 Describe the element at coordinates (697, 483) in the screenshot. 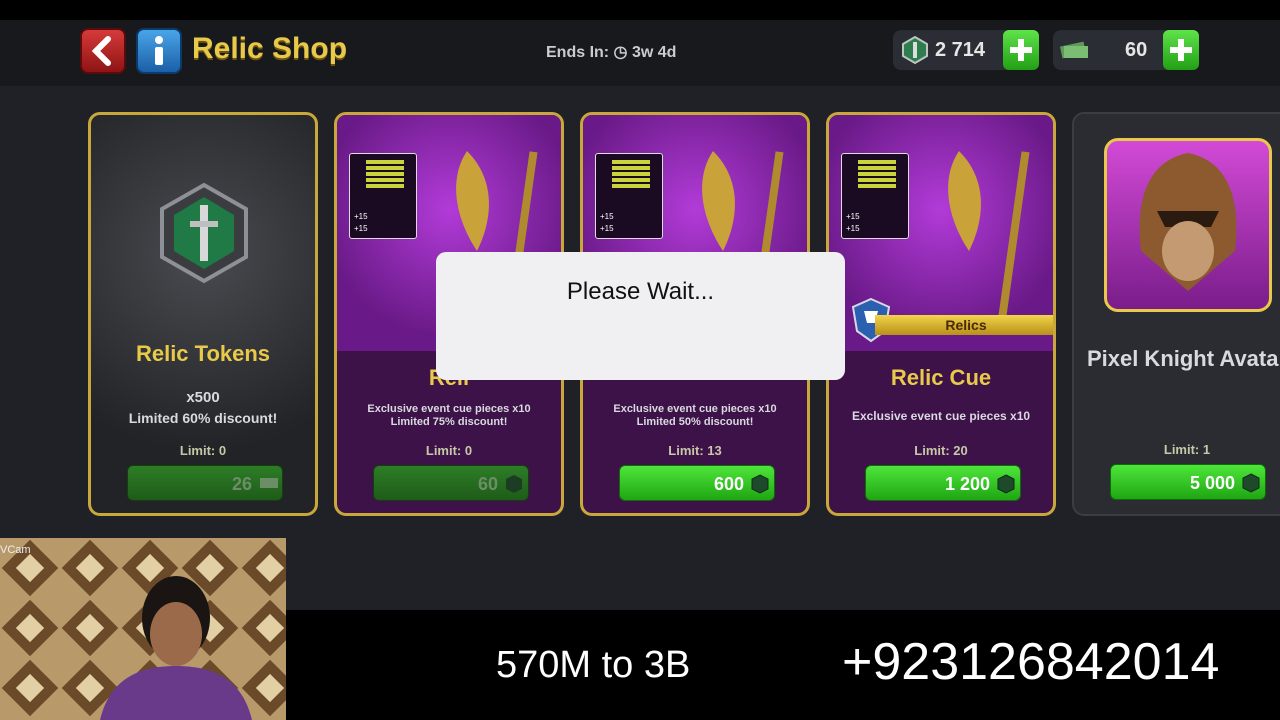

I see `buy-button: 600` at that location.